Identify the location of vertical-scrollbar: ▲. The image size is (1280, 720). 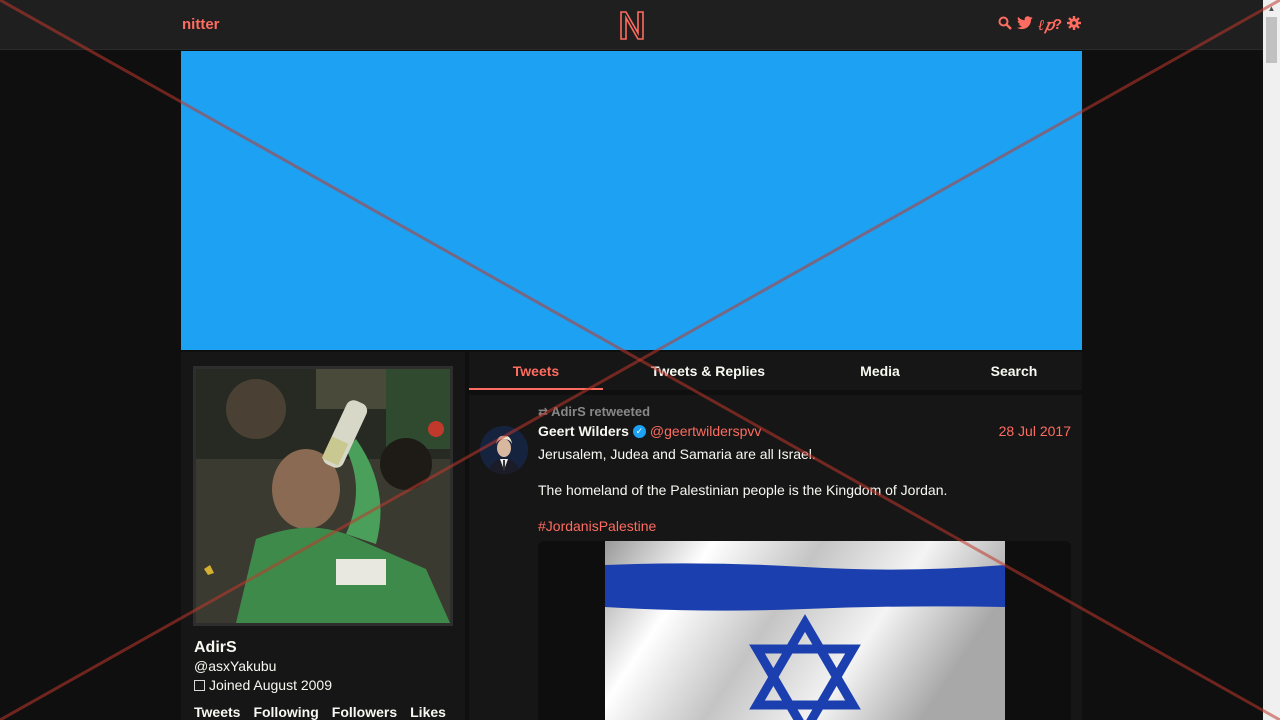
(1271, 360).